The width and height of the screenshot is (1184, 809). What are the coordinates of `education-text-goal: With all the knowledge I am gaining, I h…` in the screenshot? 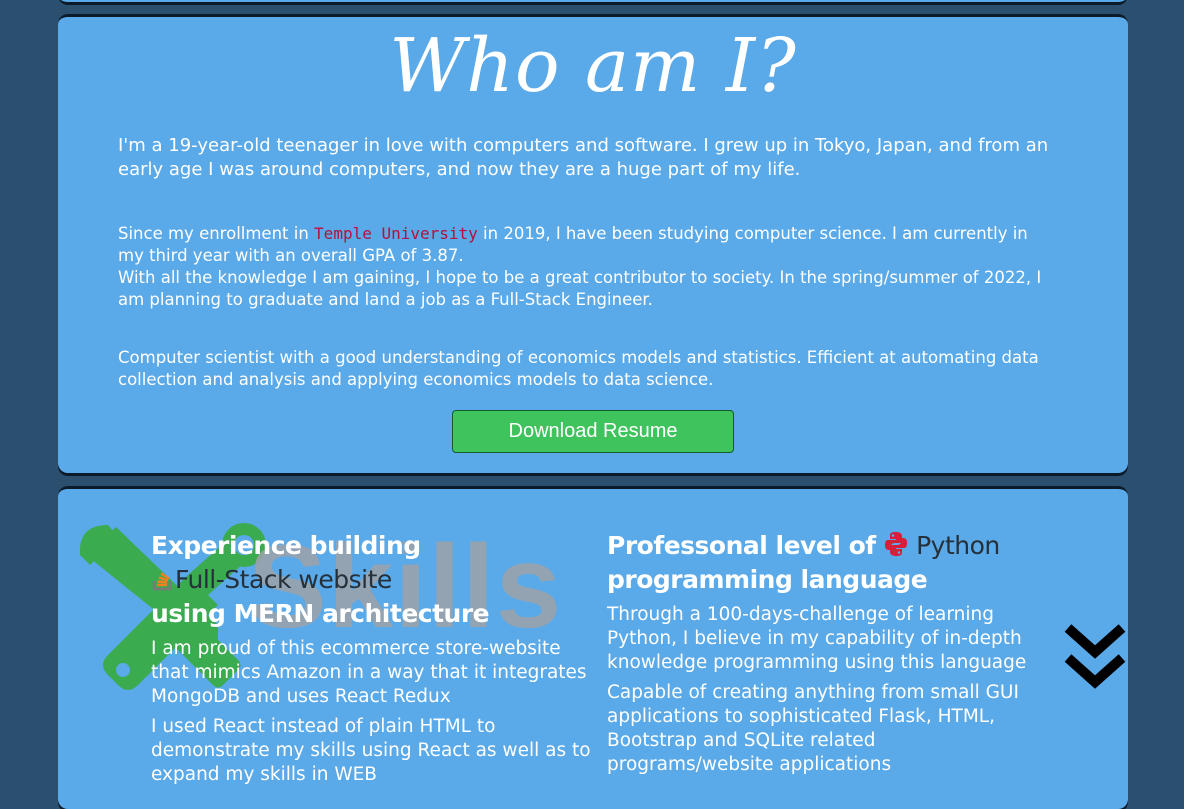 It's located at (580, 288).